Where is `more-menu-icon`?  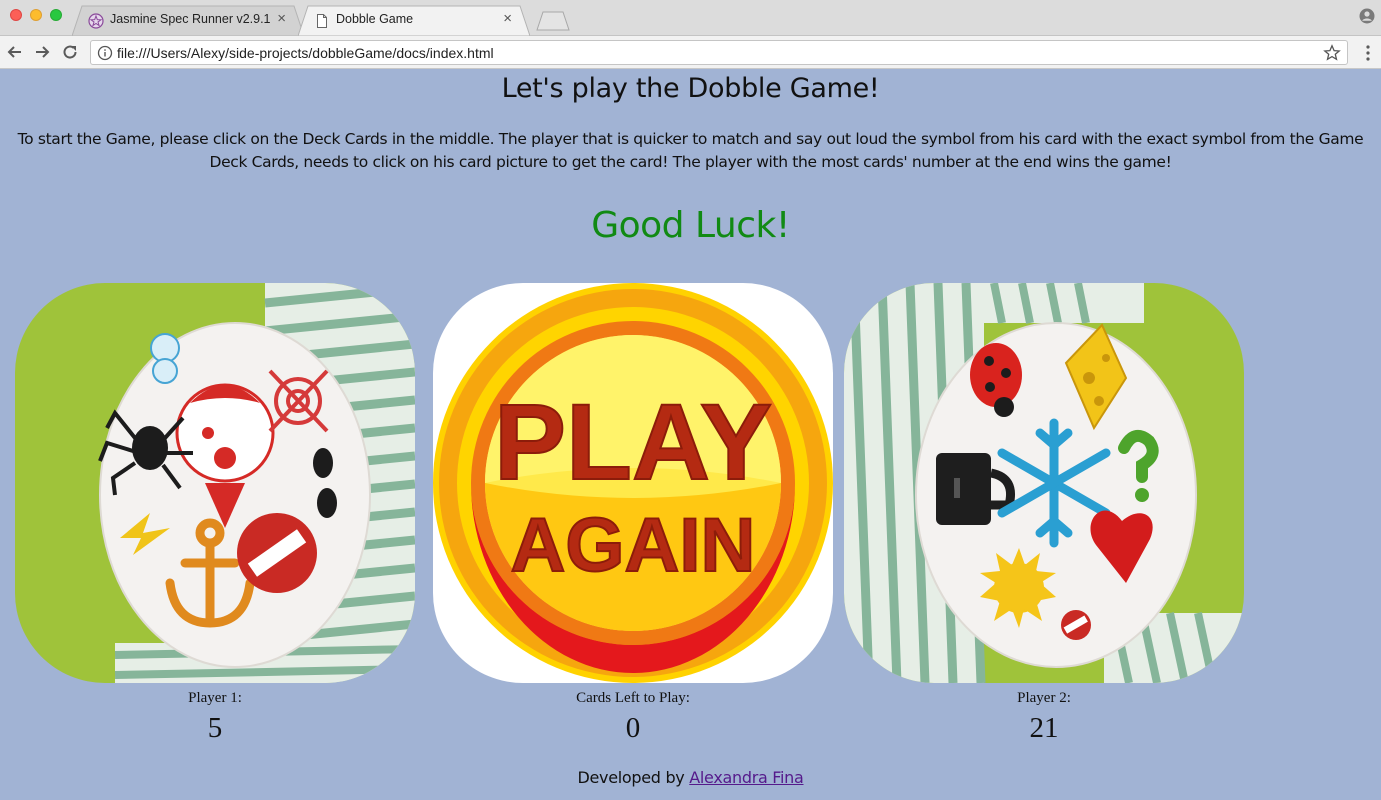 more-menu-icon is located at coordinates (1368, 53).